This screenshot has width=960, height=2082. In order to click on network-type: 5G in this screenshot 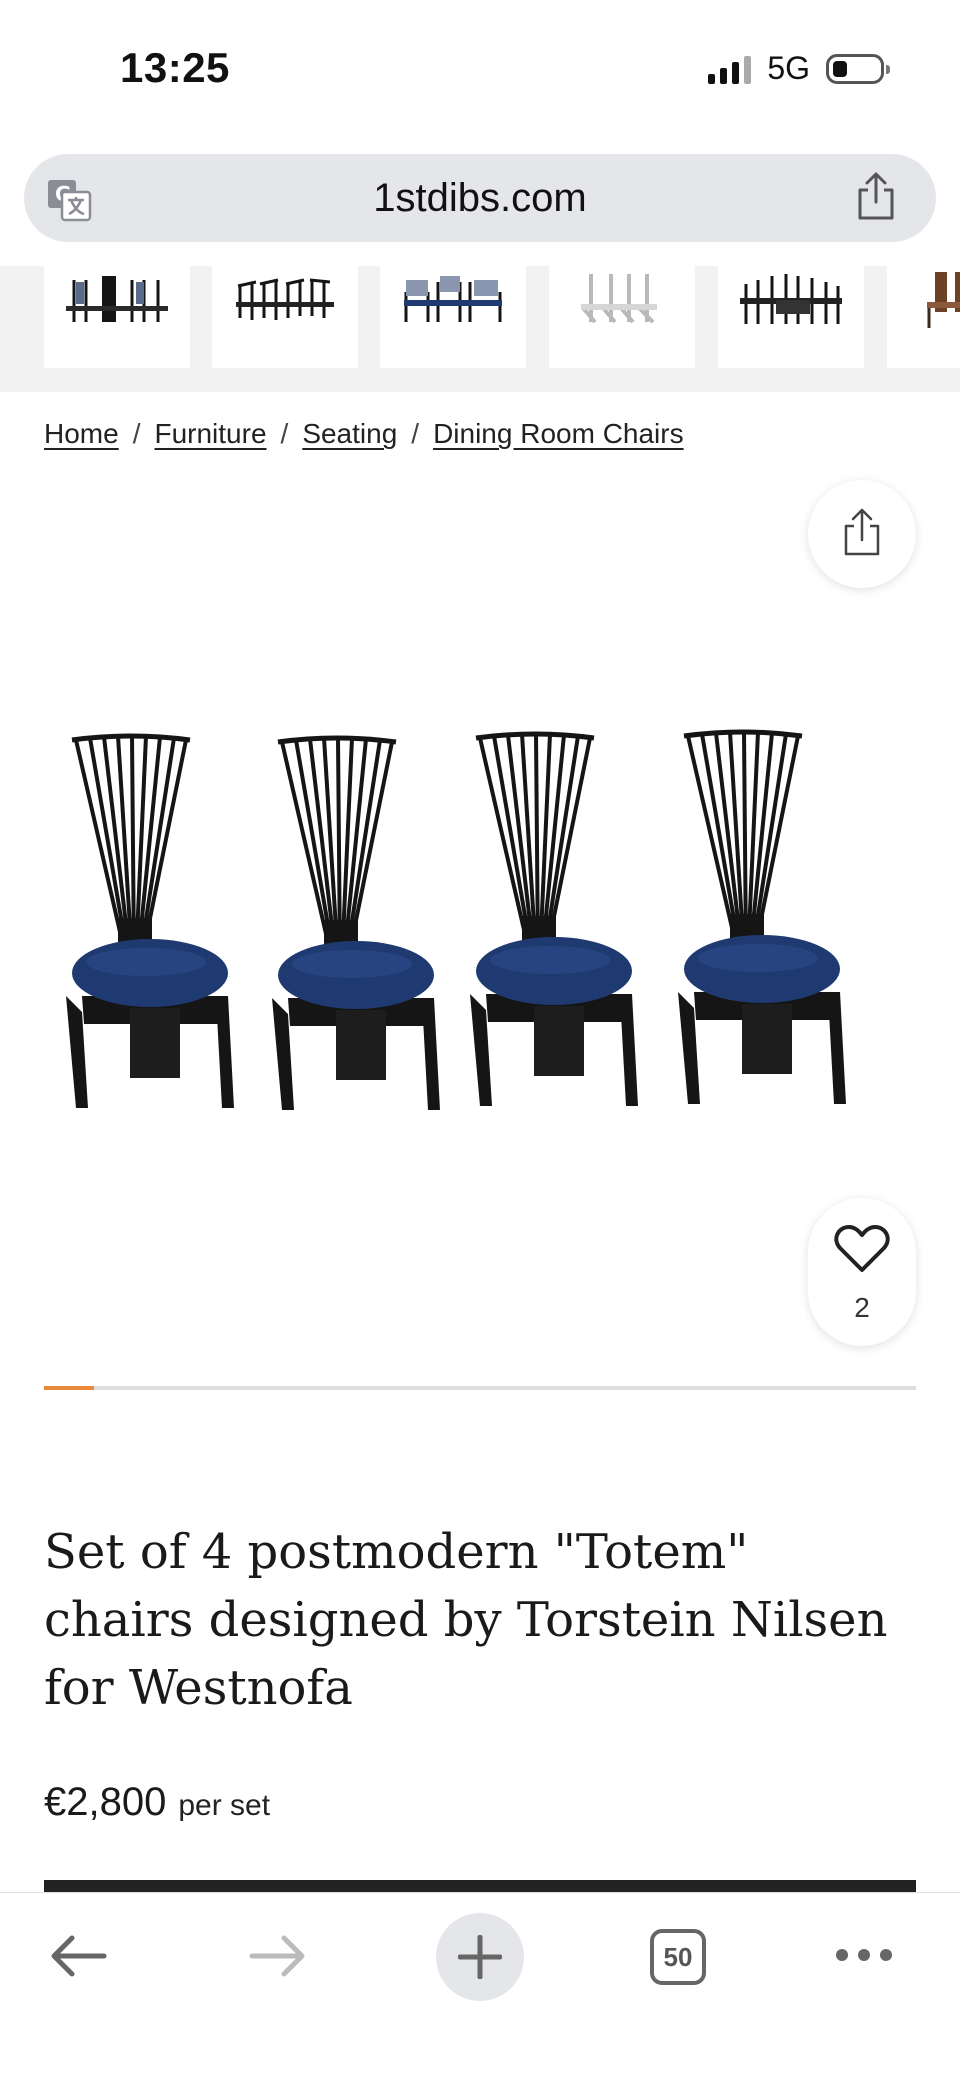, I will do `click(788, 68)`.